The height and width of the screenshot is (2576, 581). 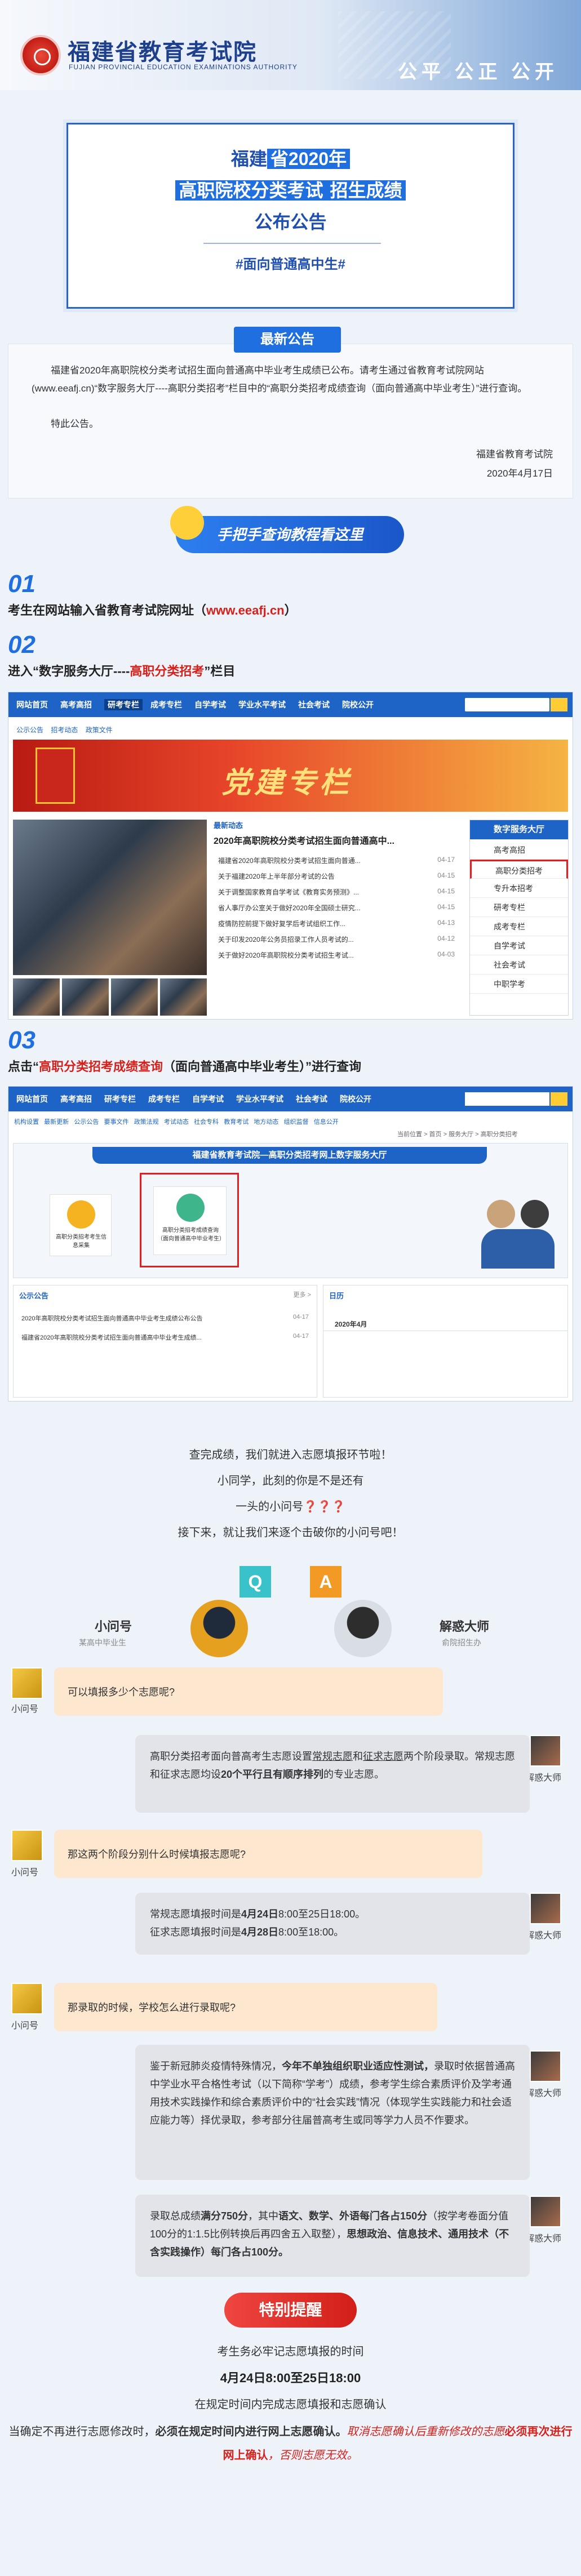 I want to click on news-row: 关于调整国家教育自学考试《教育实务预测》... 04-15, so click(x=336, y=892).